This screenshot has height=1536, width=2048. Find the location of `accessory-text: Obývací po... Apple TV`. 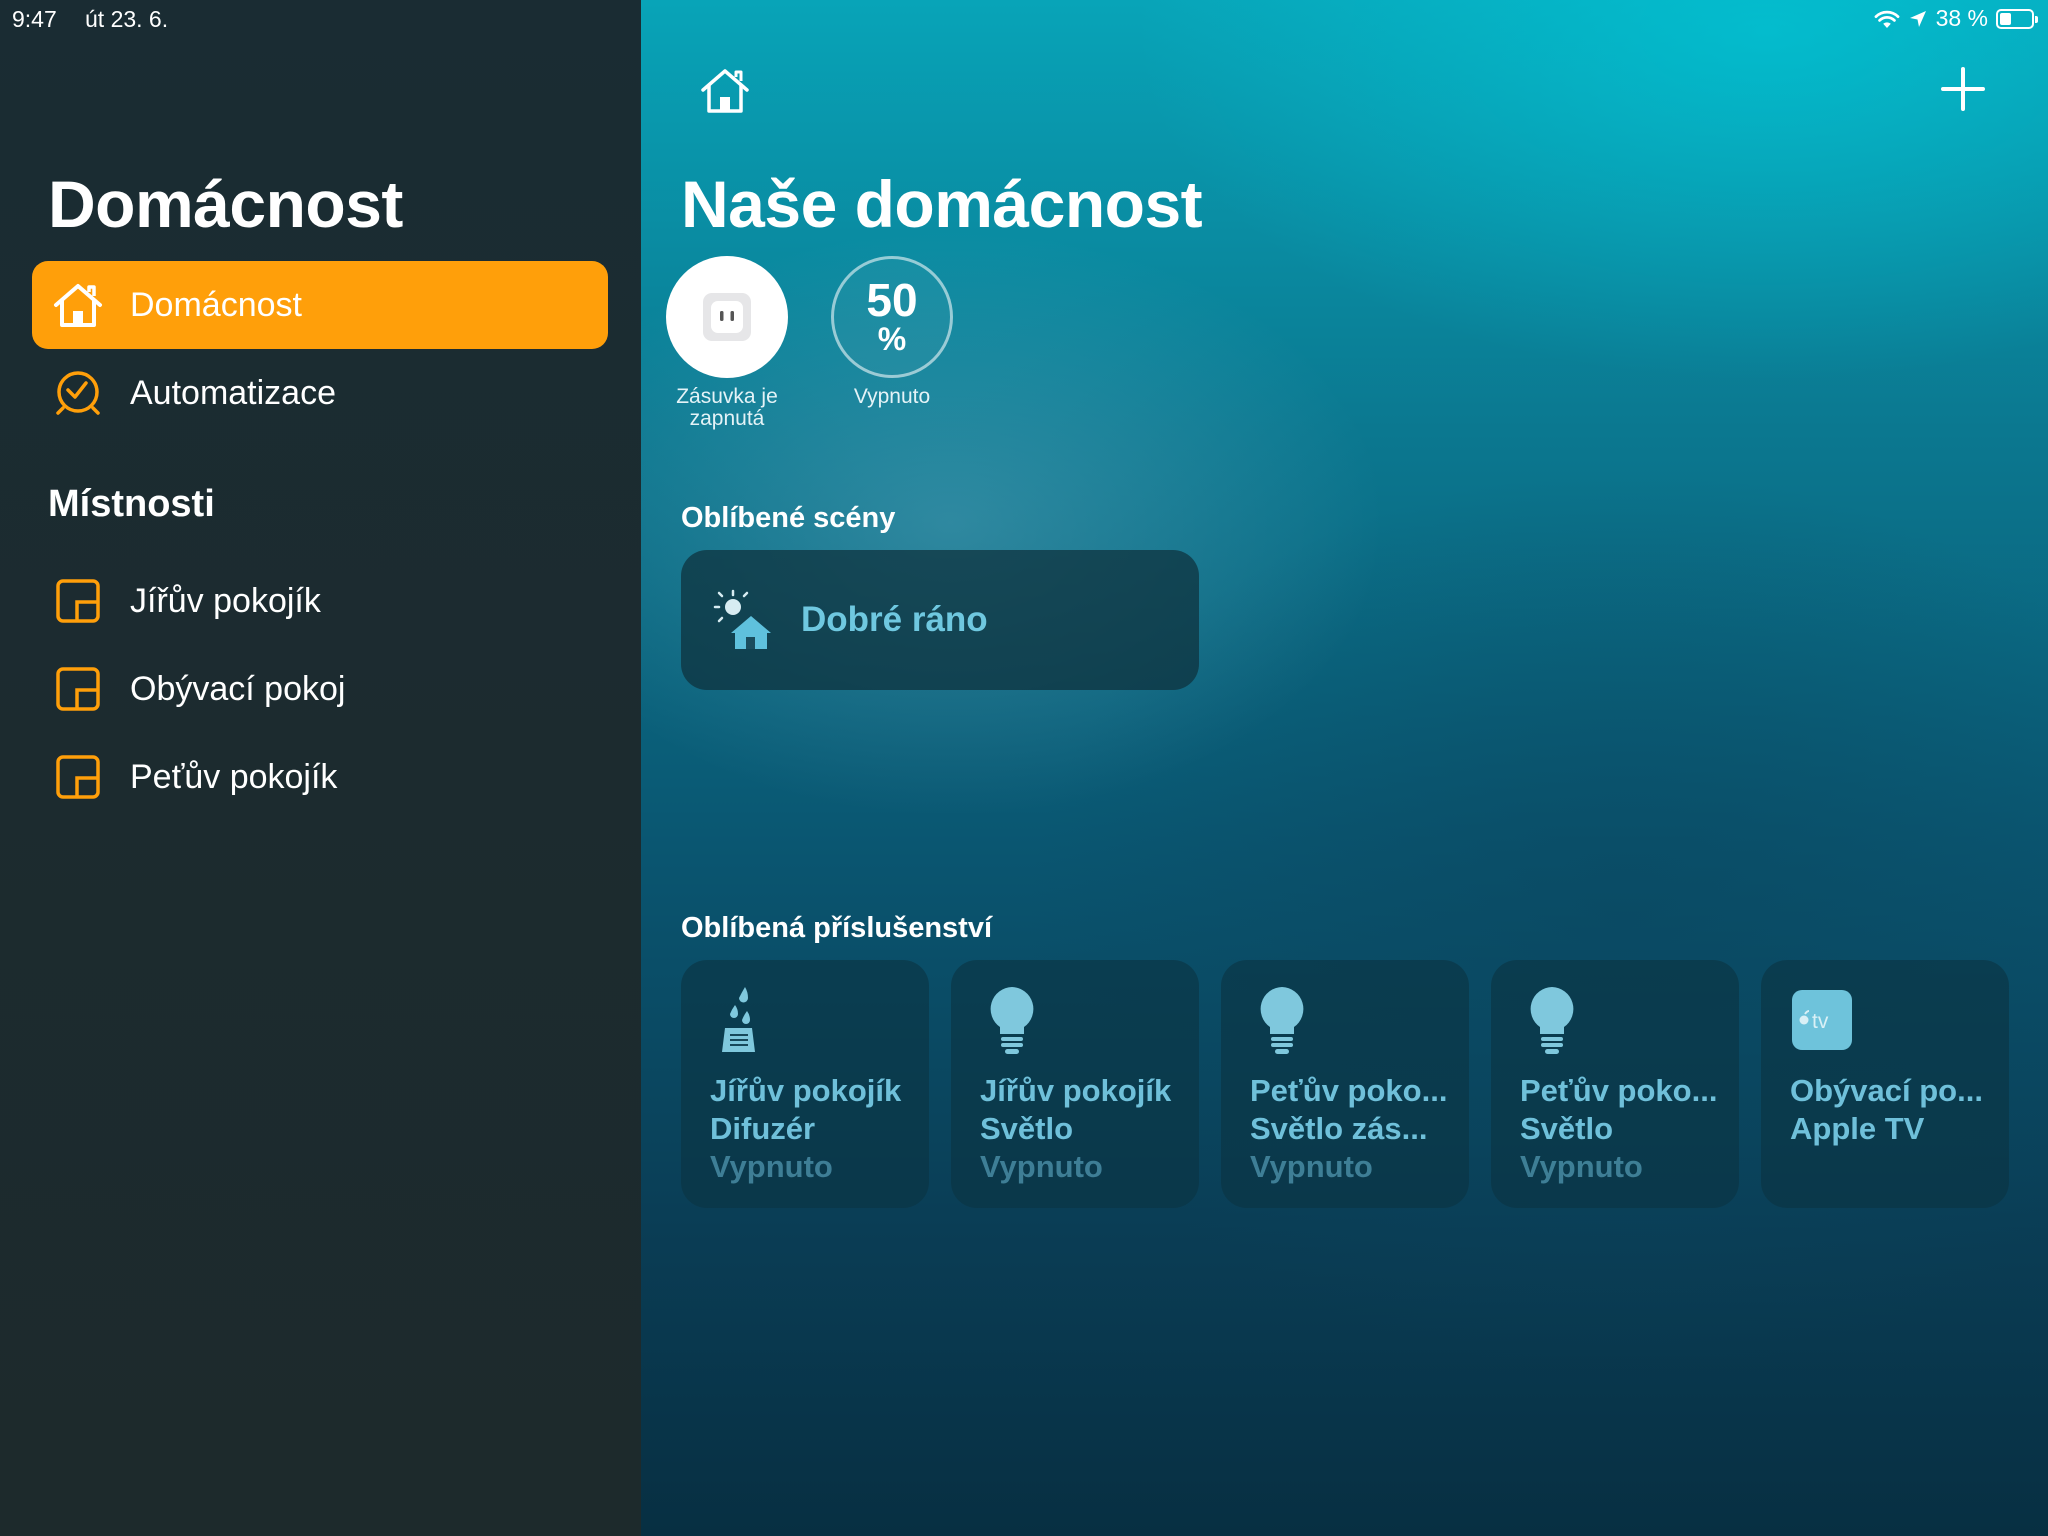

accessory-text: Obývací po... Apple TV is located at coordinates (1886, 1109).